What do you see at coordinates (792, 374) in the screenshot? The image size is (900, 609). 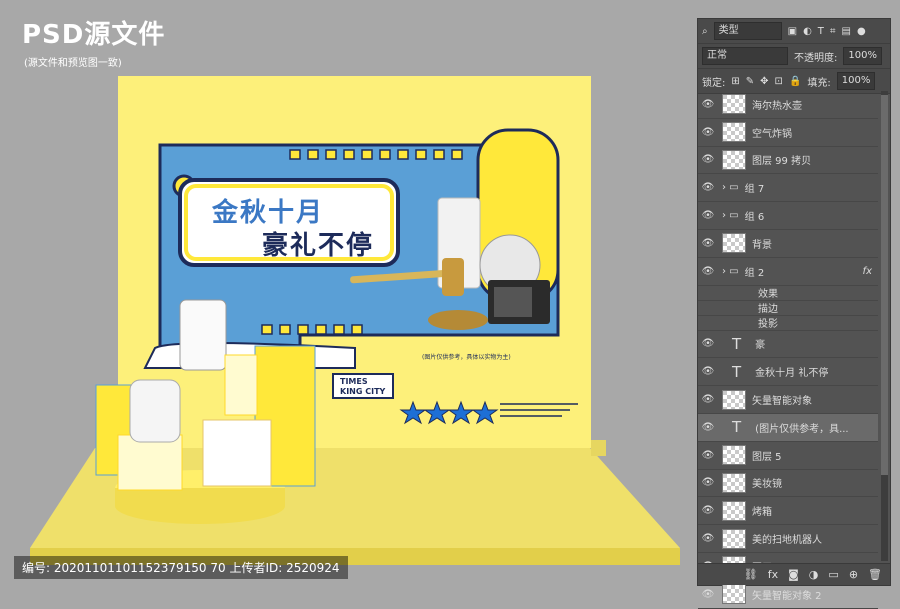 I see `layer-name: 金秋十月 礼不停` at bounding box center [792, 374].